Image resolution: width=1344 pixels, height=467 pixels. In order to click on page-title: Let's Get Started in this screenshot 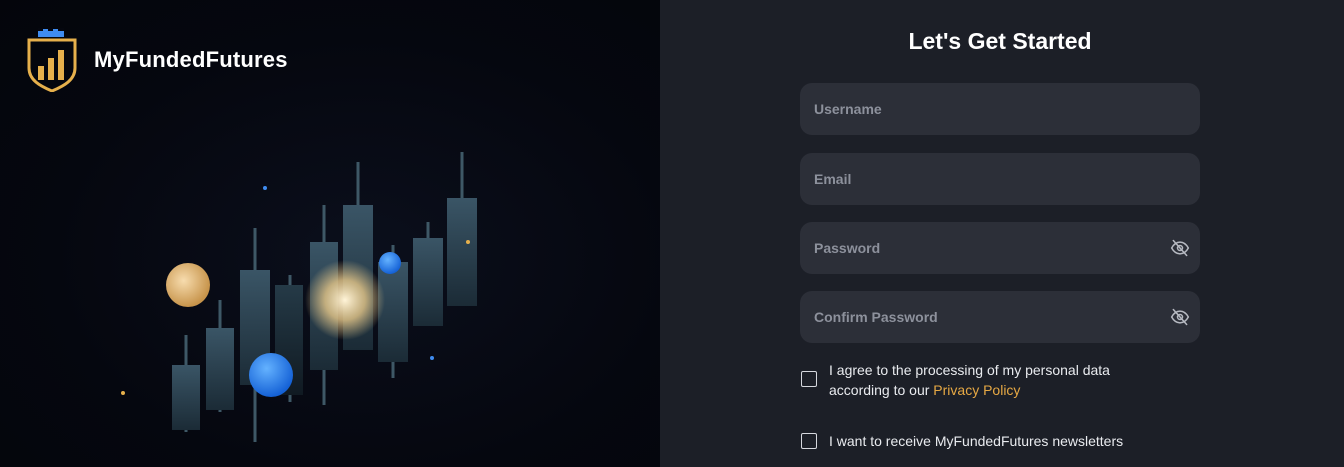, I will do `click(1000, 41)`.